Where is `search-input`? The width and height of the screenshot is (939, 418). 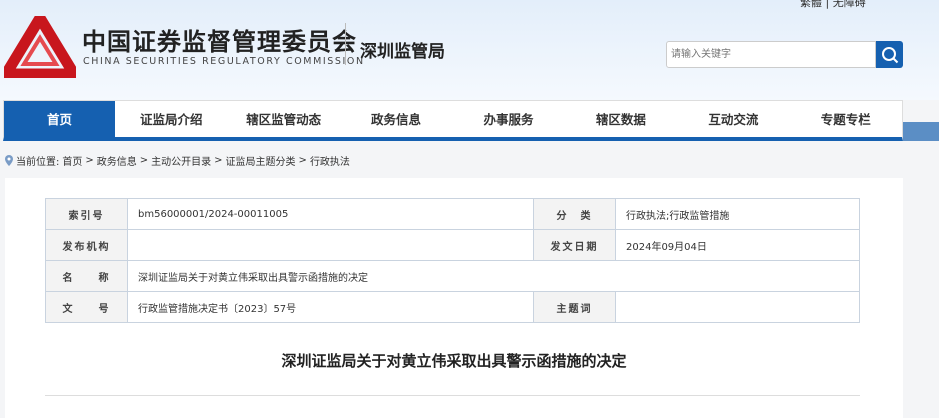 search-input is located at coordinates (771, 54).